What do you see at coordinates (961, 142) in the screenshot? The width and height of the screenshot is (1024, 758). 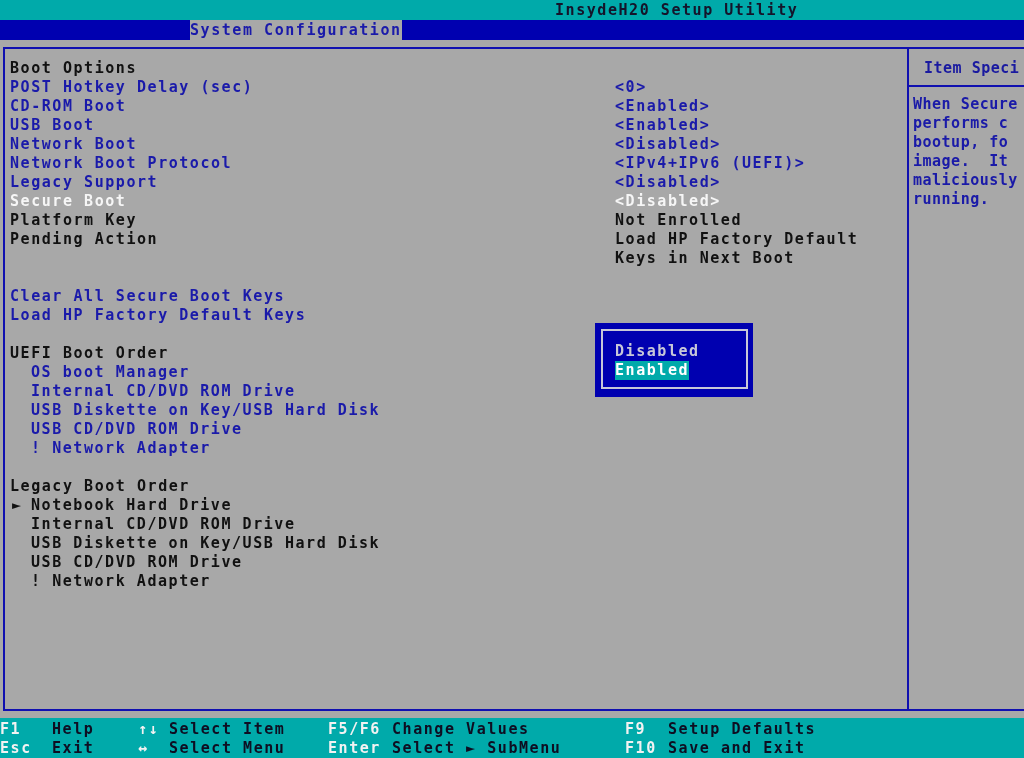 I see `help-text: bootup, fo` at bounding box center [961, 142].